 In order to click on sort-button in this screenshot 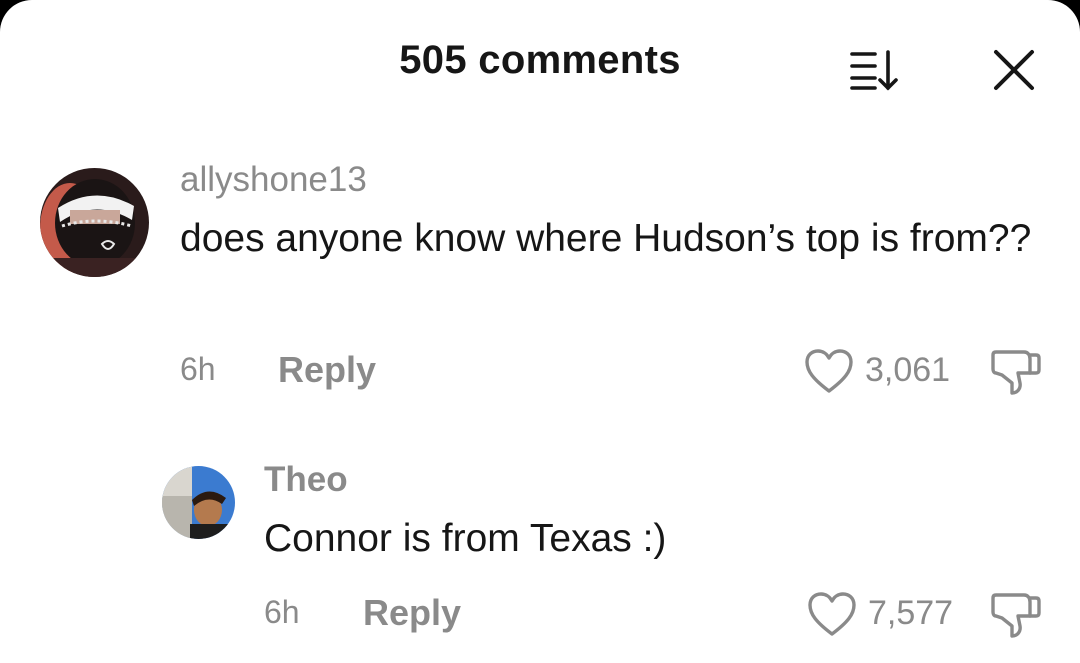, I will do `click(876, 69)`.